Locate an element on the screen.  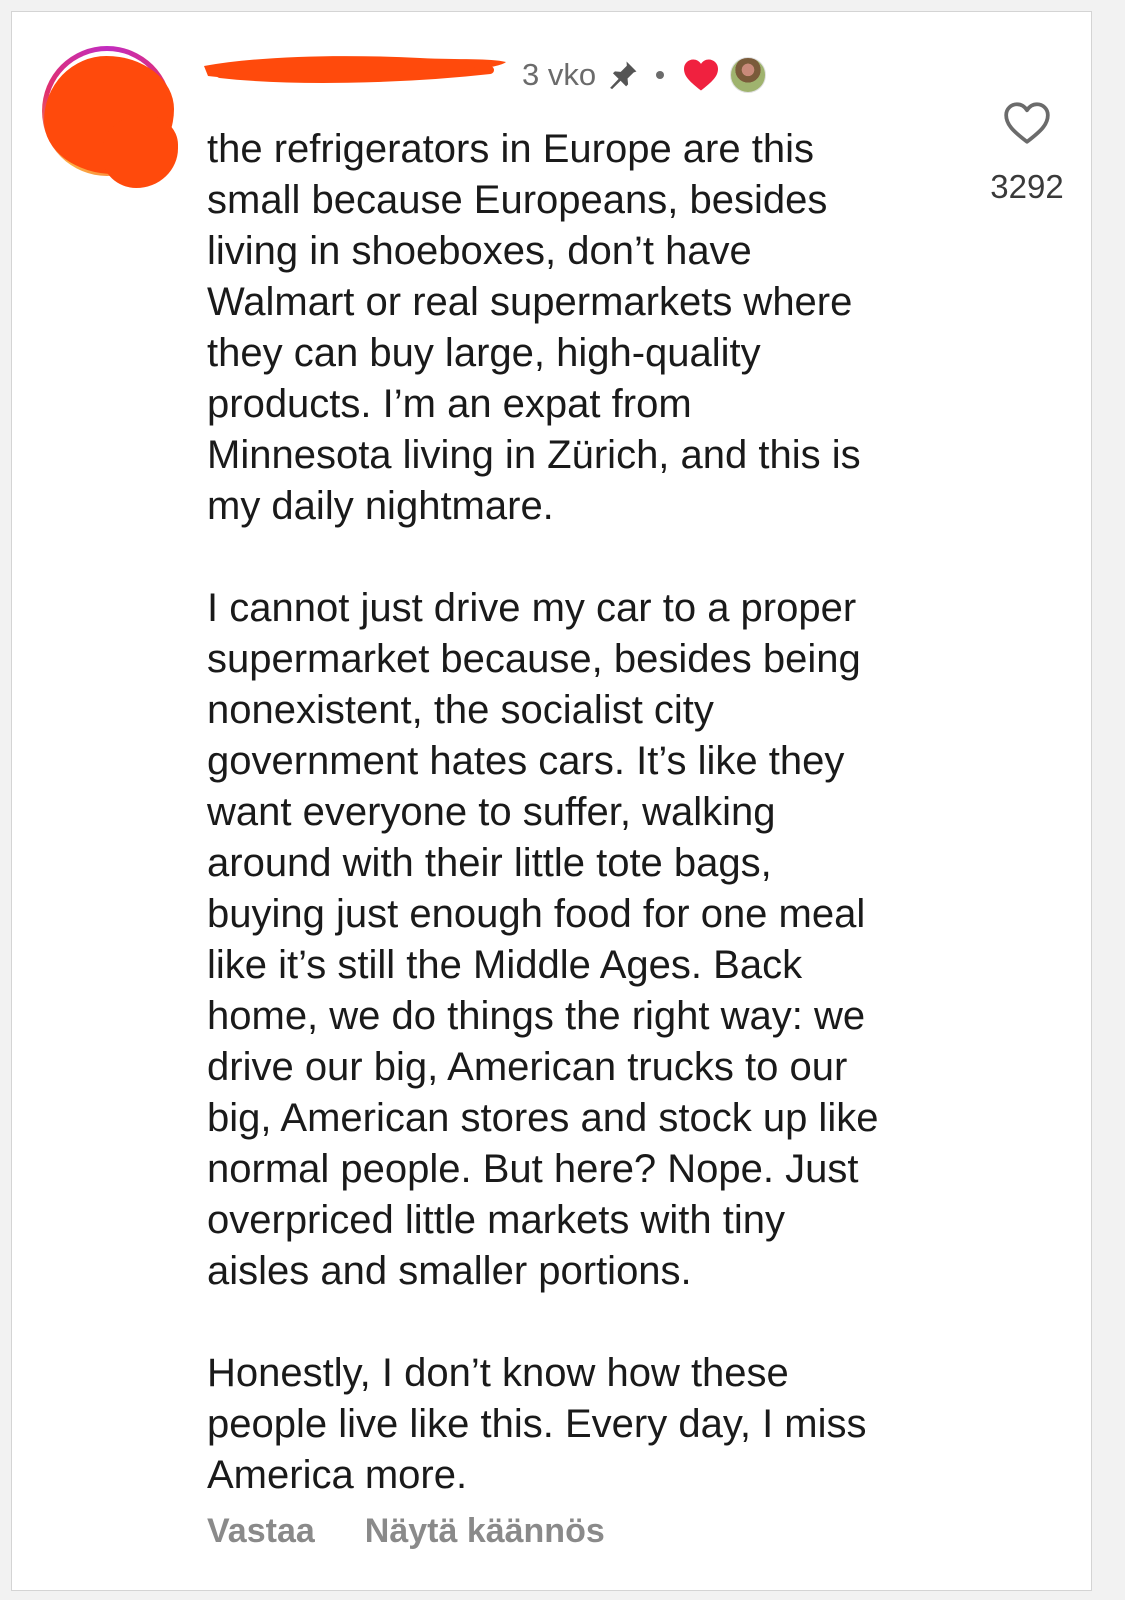
pin-icon is located at coordinates (623, 75).